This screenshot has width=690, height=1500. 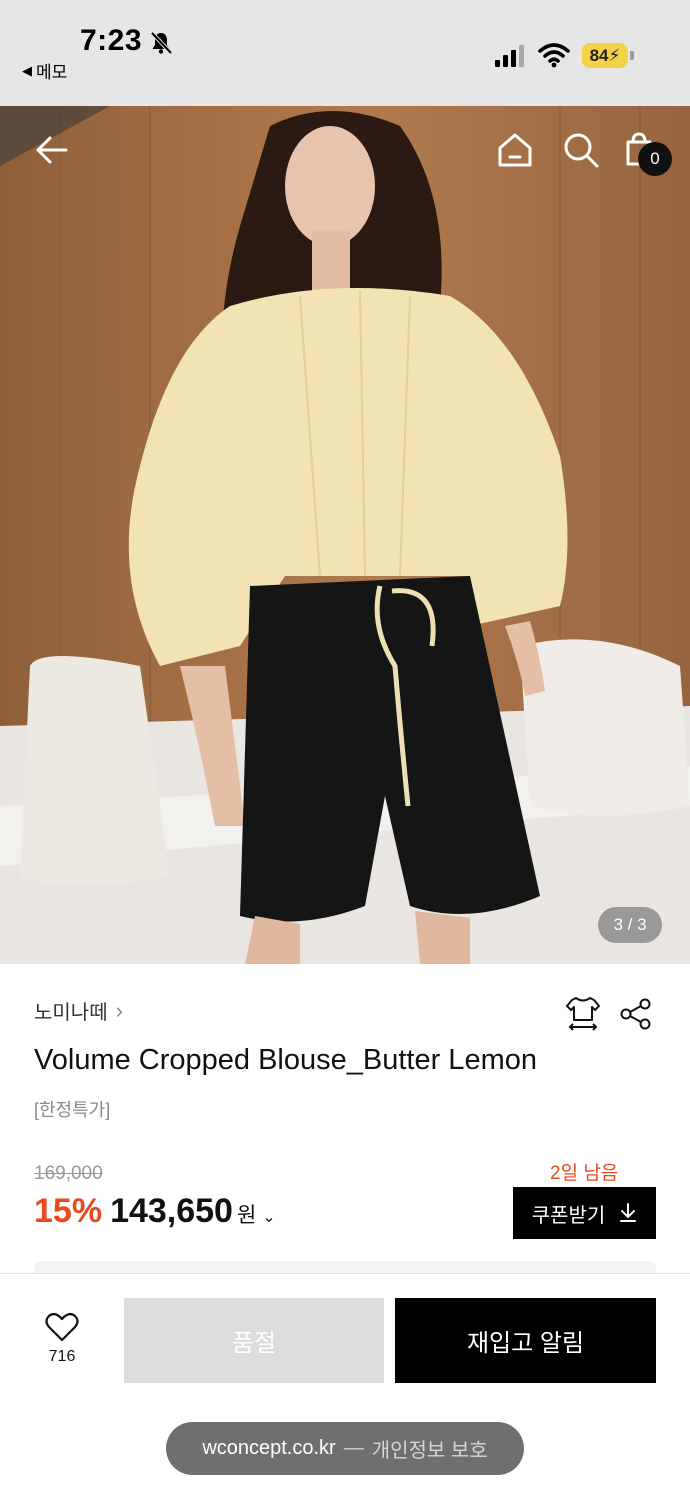 I want to click on signal-icon, so click(x=511, y=56).